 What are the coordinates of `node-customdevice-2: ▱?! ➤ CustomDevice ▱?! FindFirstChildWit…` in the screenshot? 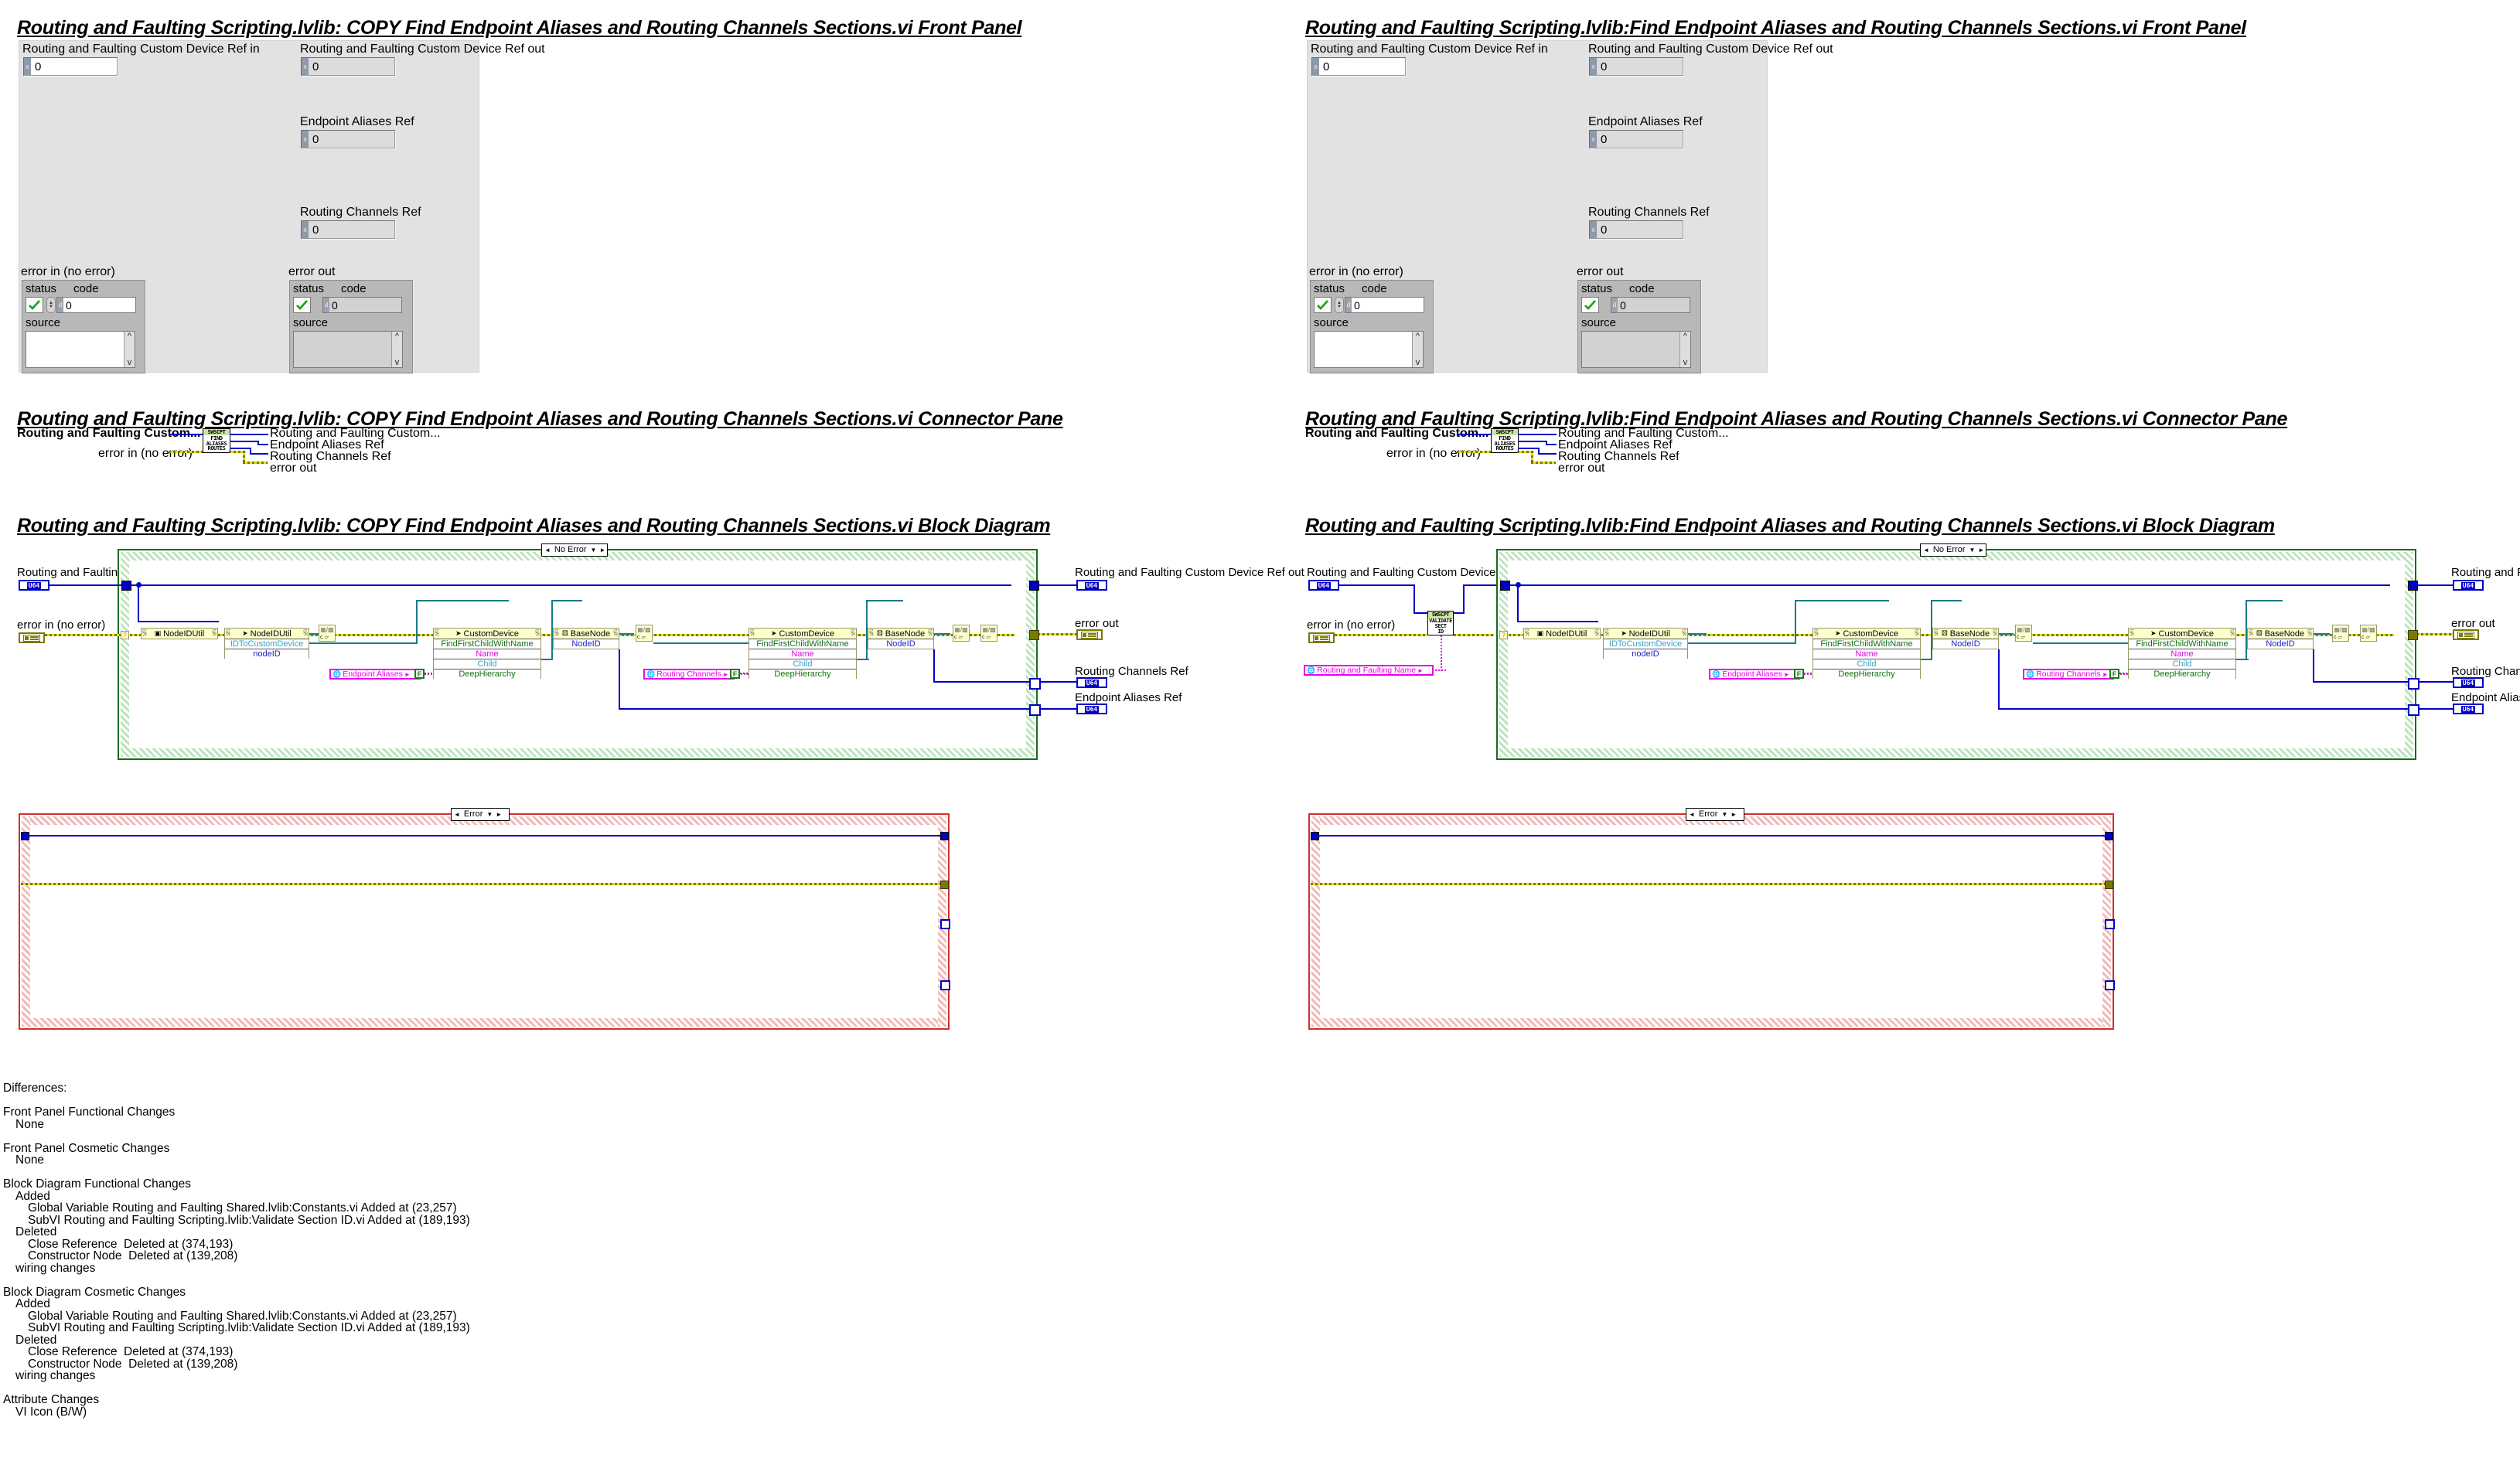 It's located at (2182, 653).